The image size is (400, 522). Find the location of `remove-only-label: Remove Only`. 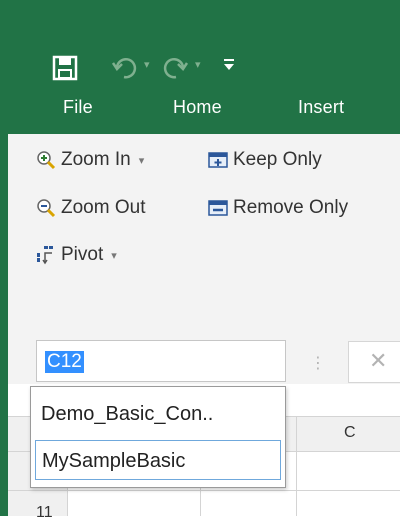

remove-only-label: Remove Only is located at coordinates (291, 207).